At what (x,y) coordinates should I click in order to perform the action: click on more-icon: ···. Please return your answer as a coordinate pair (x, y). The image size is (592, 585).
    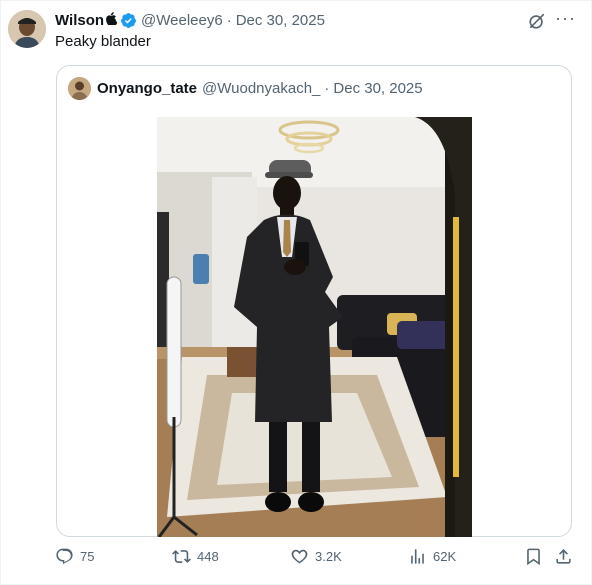
    Looking at the image, I should click on (565, 18).